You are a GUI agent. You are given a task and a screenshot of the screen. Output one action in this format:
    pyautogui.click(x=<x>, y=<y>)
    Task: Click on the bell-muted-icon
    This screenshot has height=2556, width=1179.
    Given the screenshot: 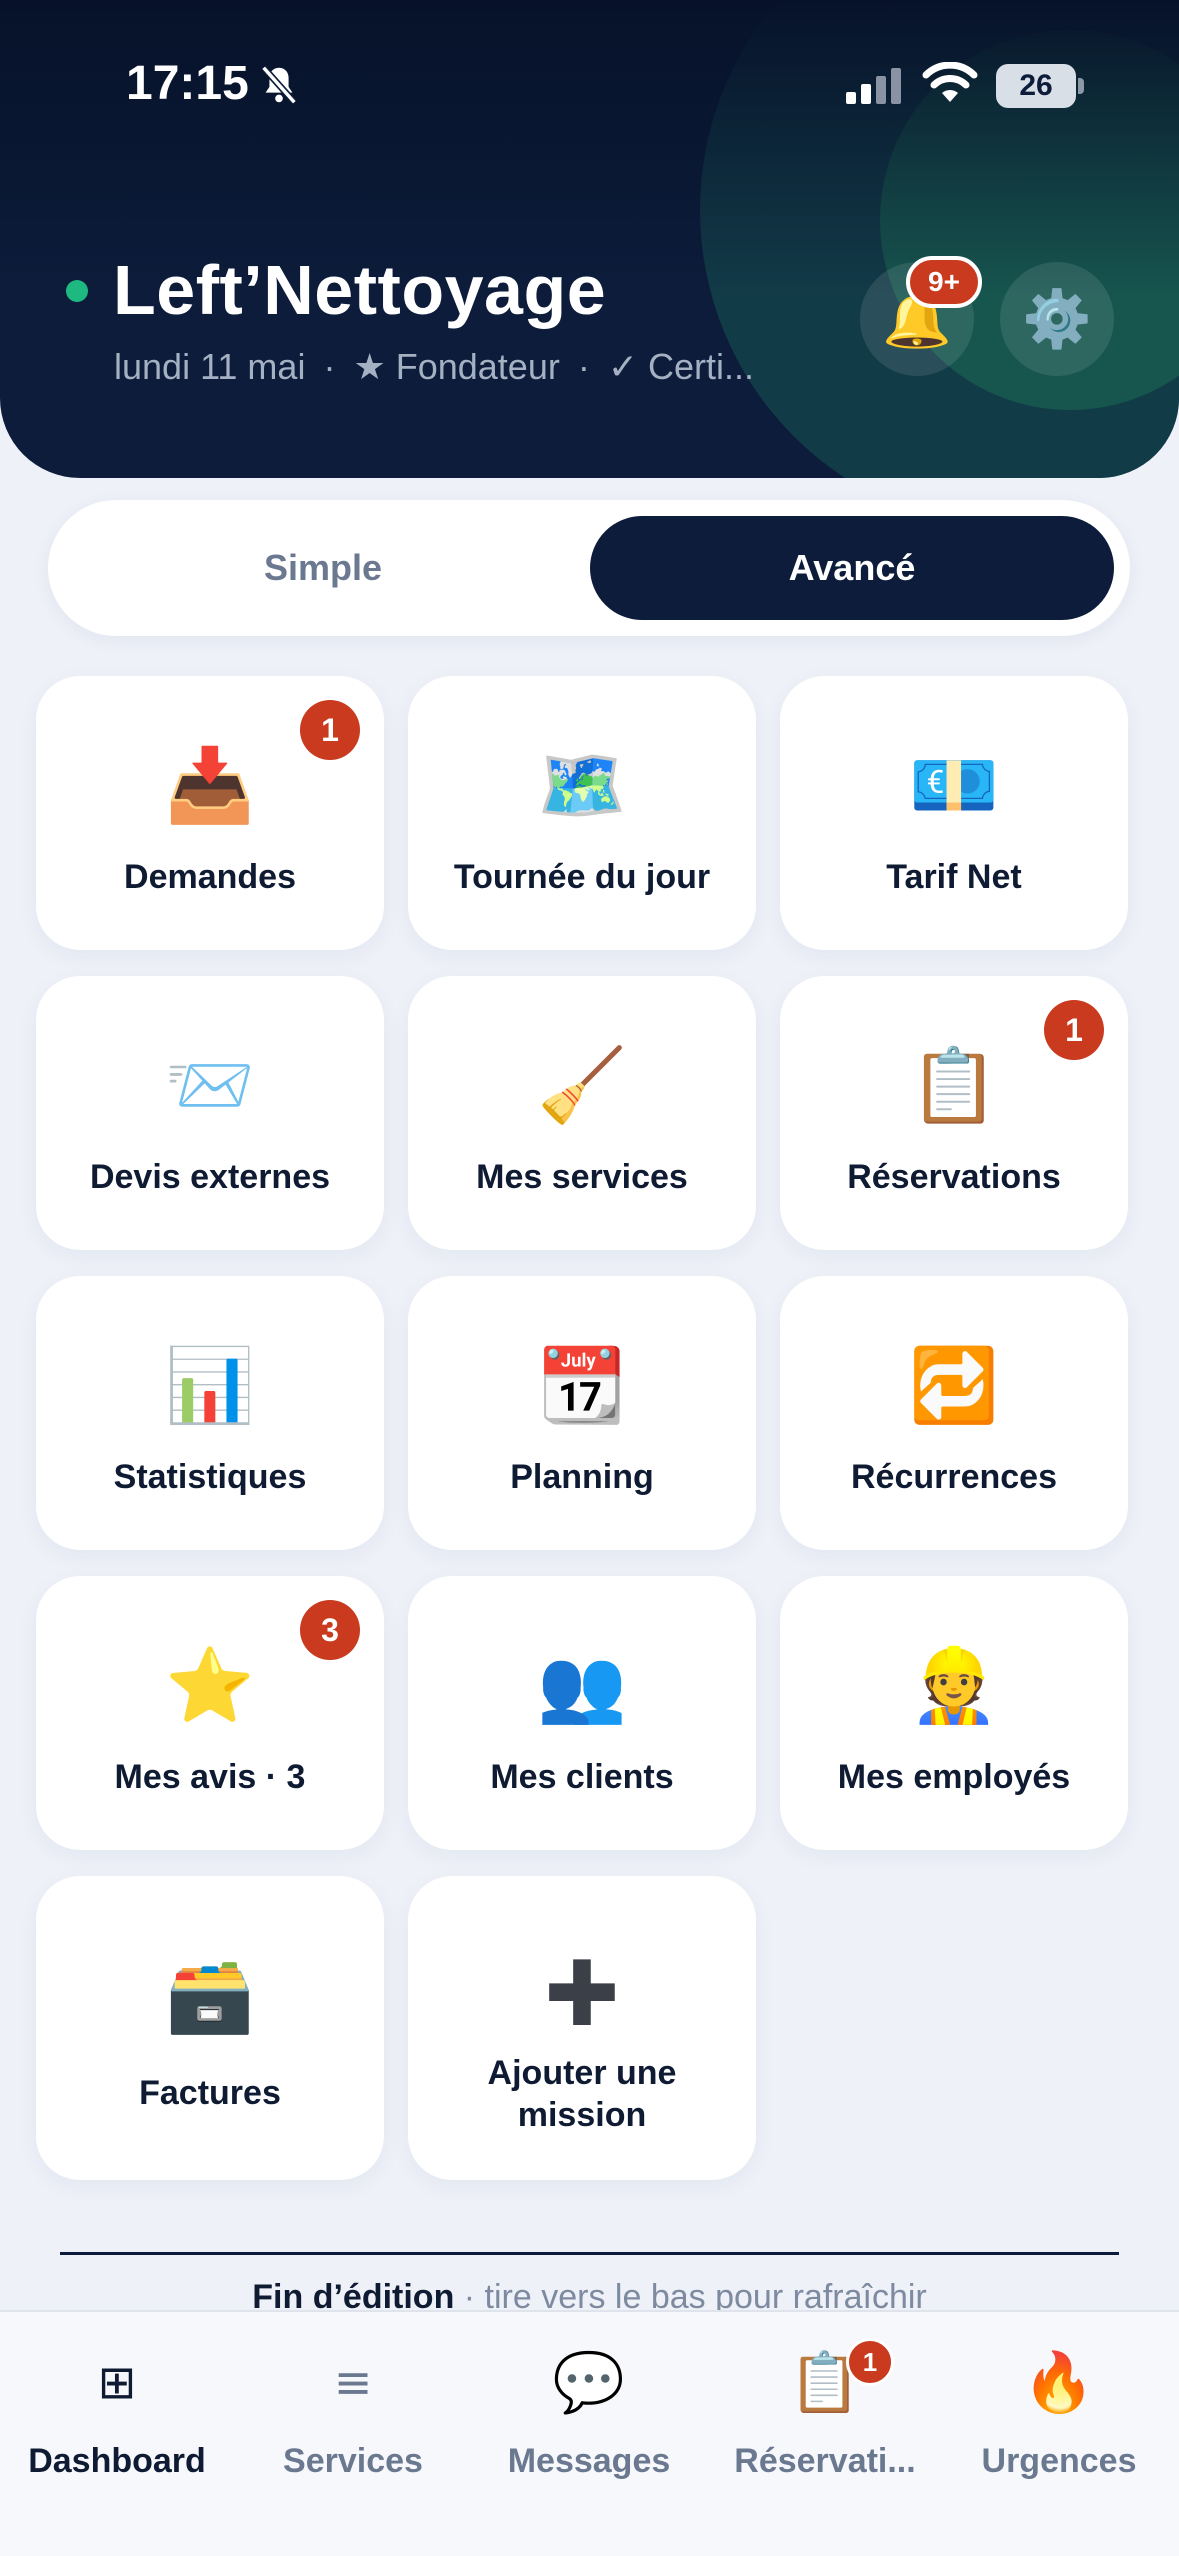 What is the action you would take?
    pyautogui.click(x=279, y=85)
    